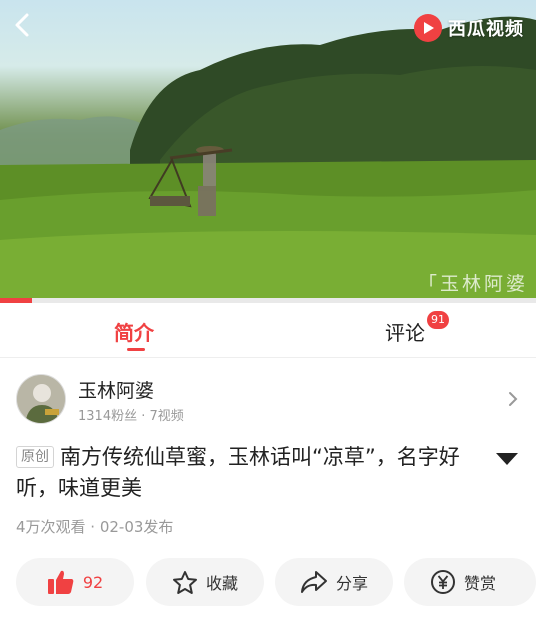 This screenshot has width=536, height=617. I want to click on avatar, so click(41, 399).